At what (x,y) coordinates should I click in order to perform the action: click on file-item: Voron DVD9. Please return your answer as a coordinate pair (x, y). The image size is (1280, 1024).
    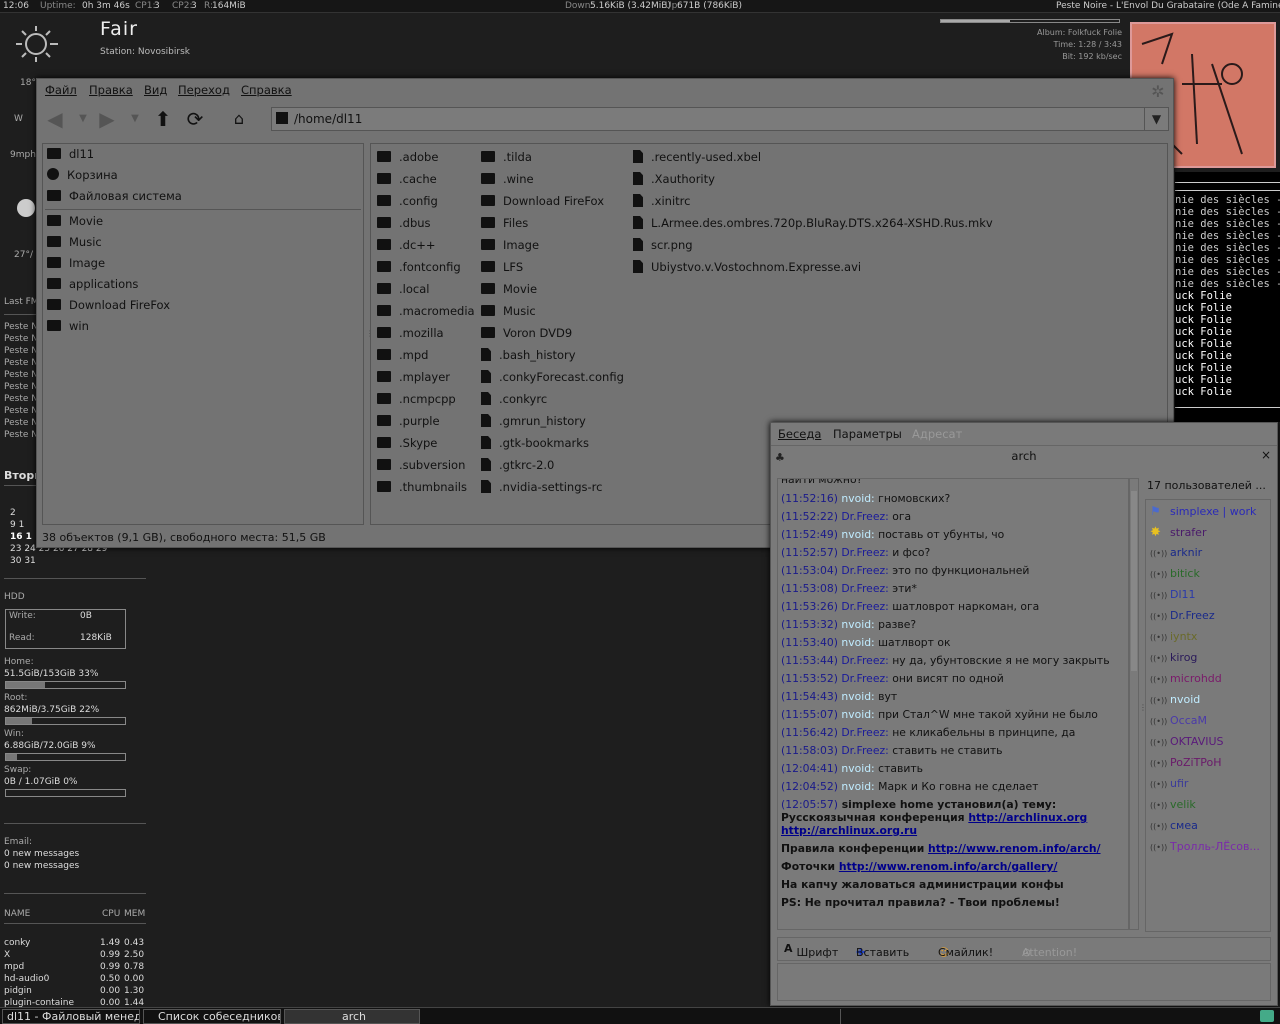
    Looking at the image, I should click on (526, 335).